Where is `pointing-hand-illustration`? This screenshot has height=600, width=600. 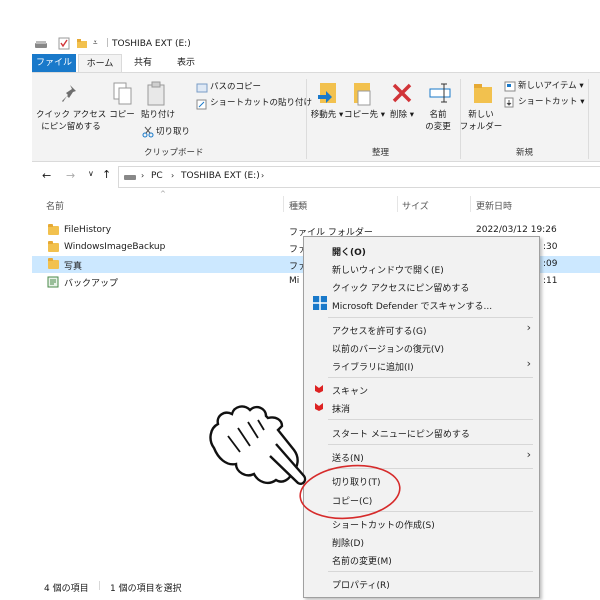
pointing-hand-illustration is located at coordinates (258, 445).